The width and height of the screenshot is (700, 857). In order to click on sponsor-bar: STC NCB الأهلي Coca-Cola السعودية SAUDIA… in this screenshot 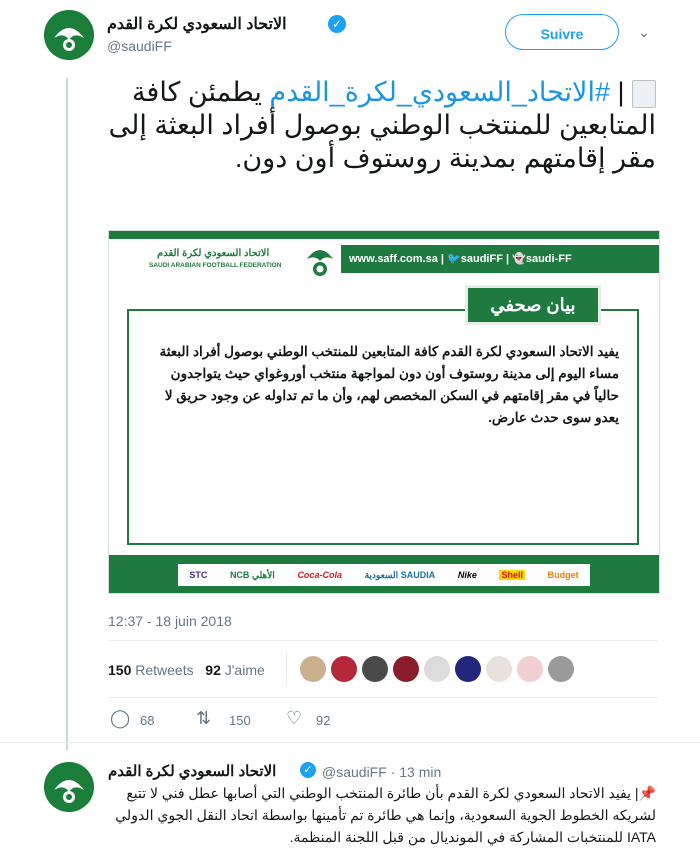, I will do `click(384, 575)`.